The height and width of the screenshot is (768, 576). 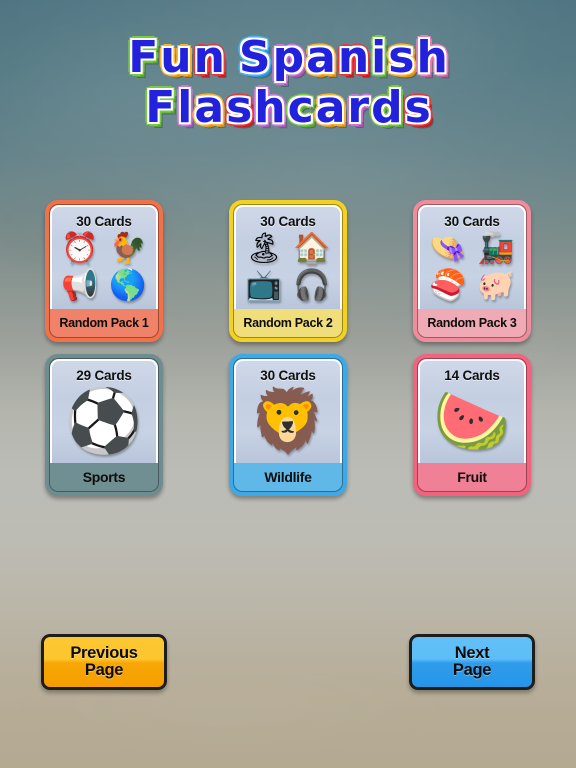 I want to click on deck-card-inner: 14 Cards 🍉 Fruit, so click(x=472, y=425).